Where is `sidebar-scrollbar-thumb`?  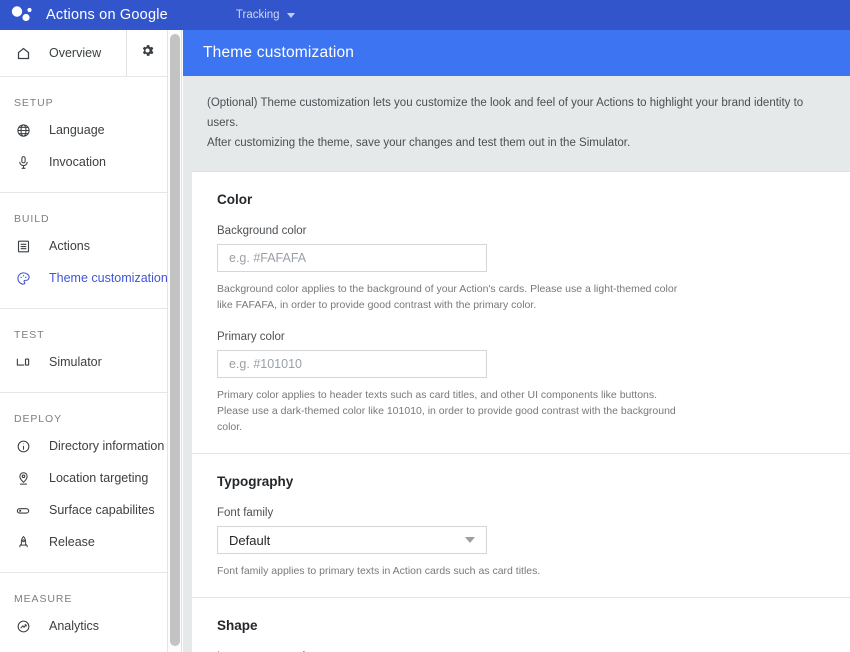
sidebar-scrollbar-thumb is located at coordinates (175, 340).